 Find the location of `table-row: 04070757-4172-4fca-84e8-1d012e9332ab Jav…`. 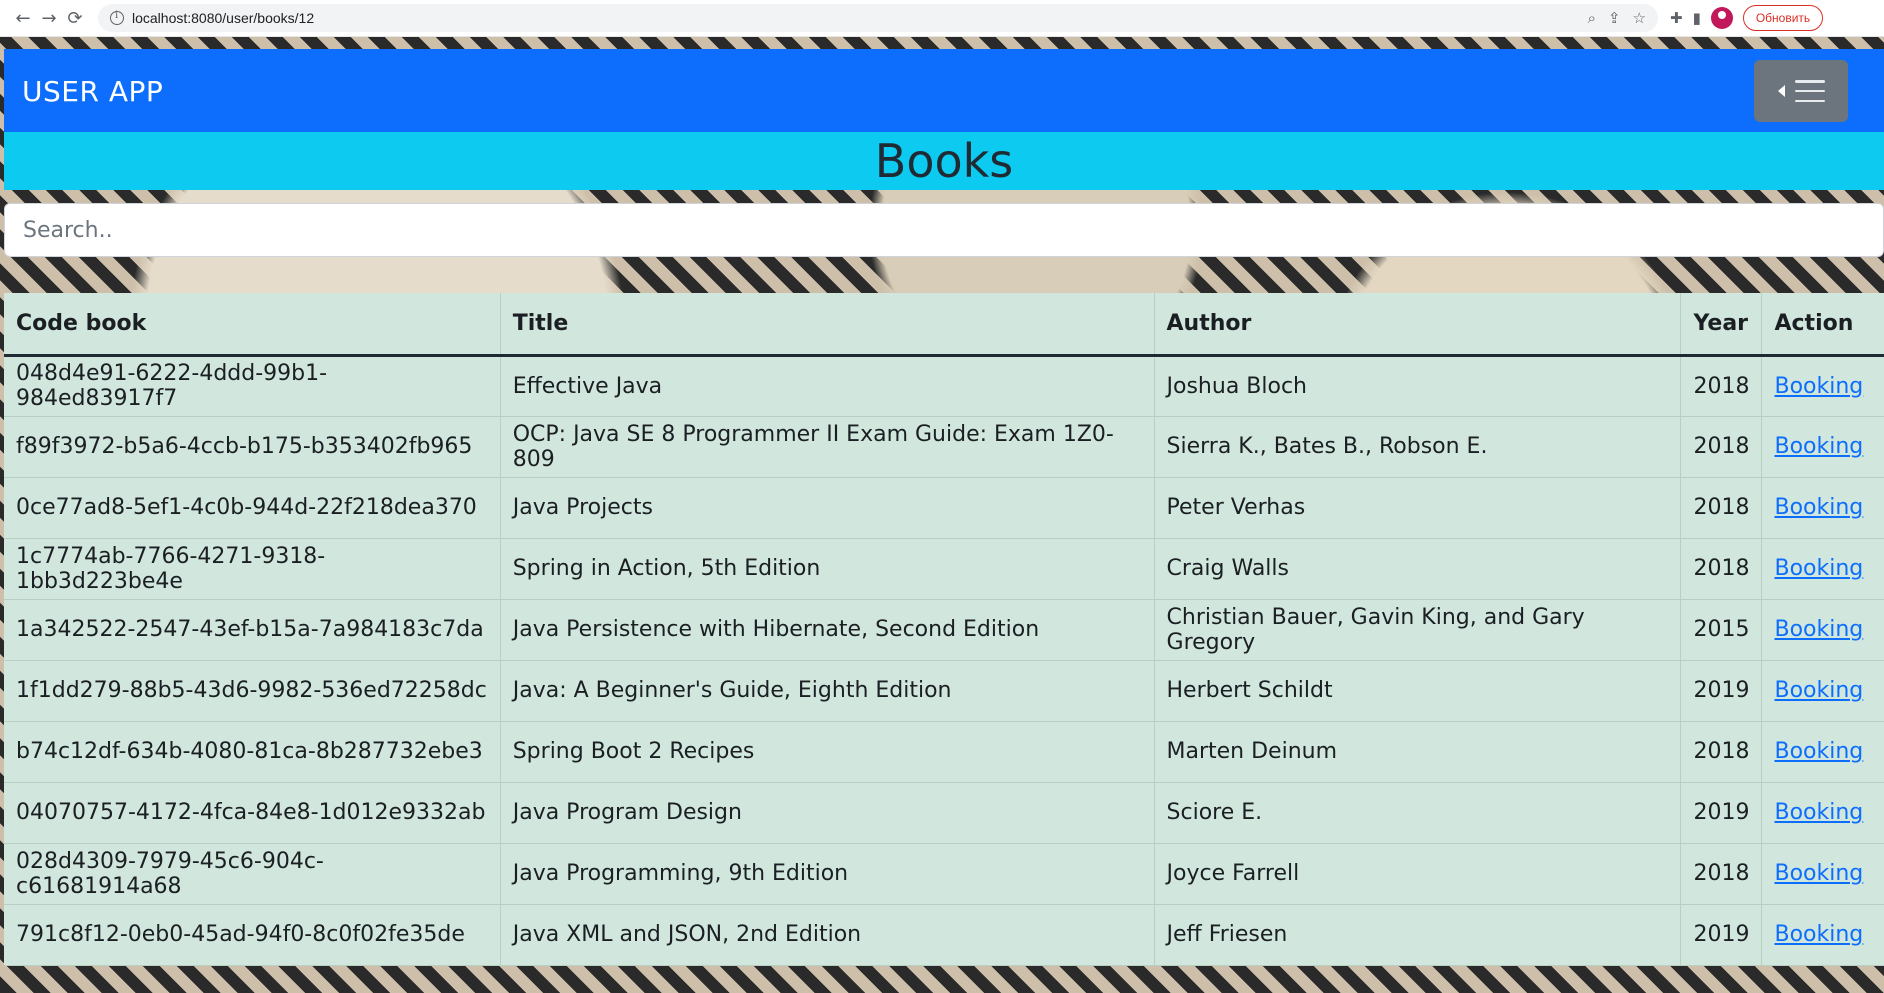

table-row: 04070757-4172-4fca-84e8-1d012e9332ab Jav… is located at coordinates (944, 813).